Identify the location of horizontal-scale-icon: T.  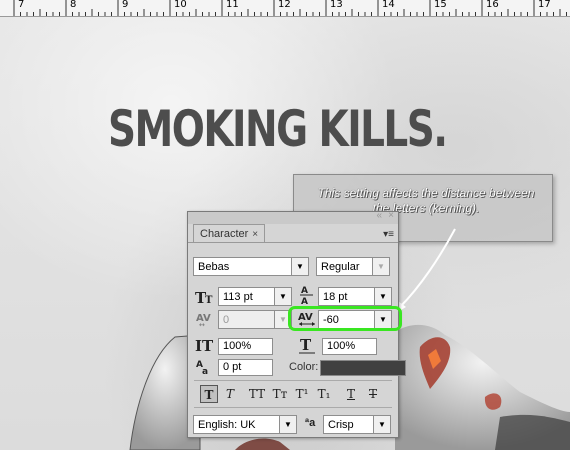
(307, 345).